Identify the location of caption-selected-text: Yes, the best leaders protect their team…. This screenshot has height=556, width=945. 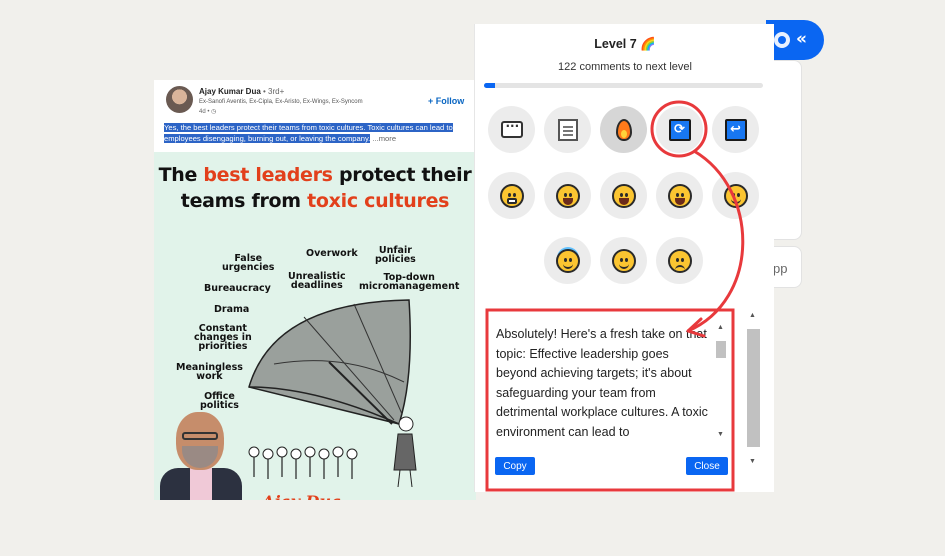
(308, 133).